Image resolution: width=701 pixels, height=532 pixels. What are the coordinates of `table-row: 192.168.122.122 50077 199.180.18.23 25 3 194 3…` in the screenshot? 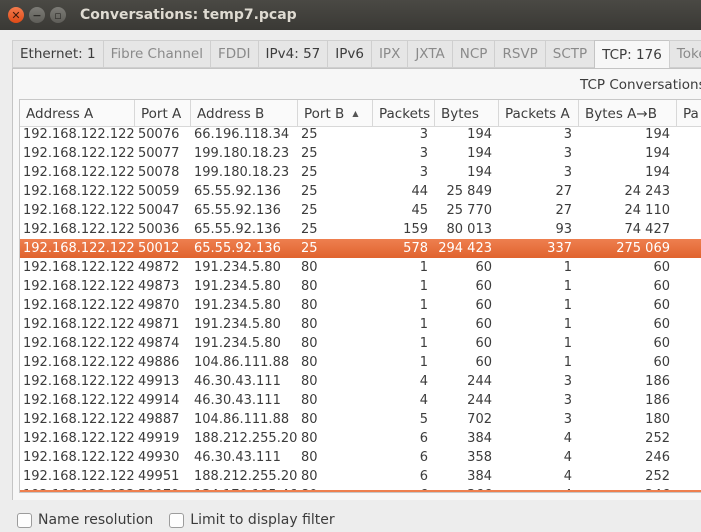 It's located at (360, 153).